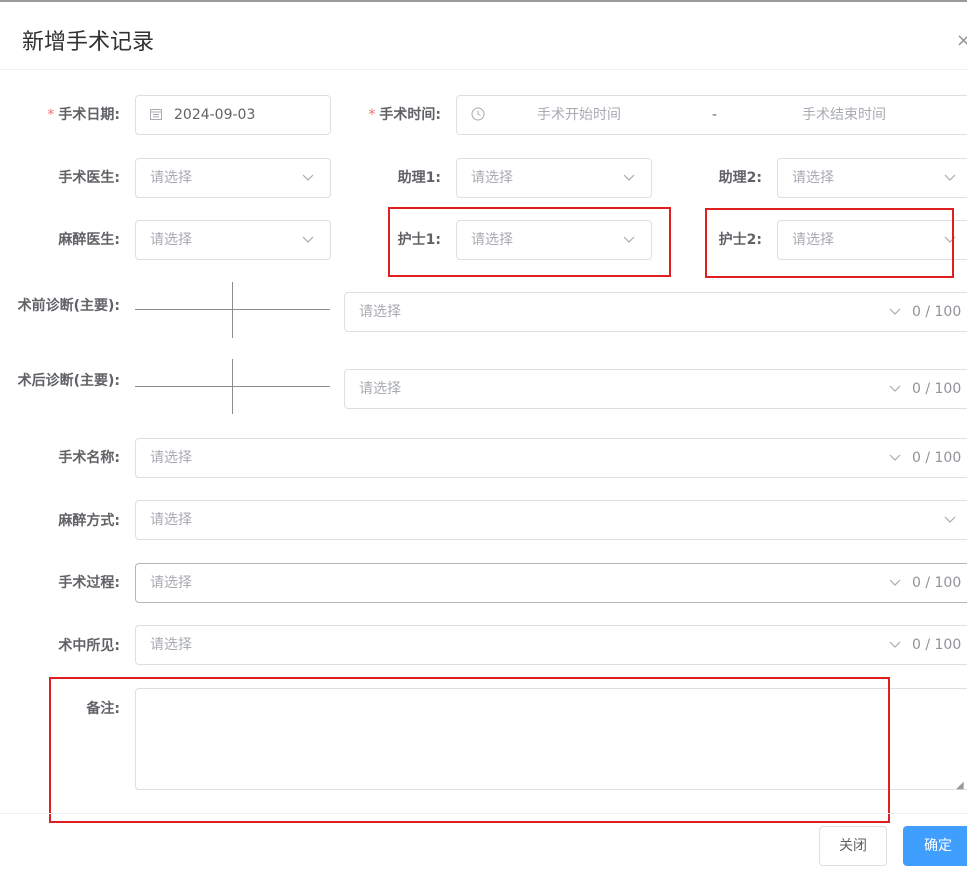 The height and width of the screenshot is (876, 967). I want to click on surgery-date-picker: 2024-09-03, so click(233, 115).